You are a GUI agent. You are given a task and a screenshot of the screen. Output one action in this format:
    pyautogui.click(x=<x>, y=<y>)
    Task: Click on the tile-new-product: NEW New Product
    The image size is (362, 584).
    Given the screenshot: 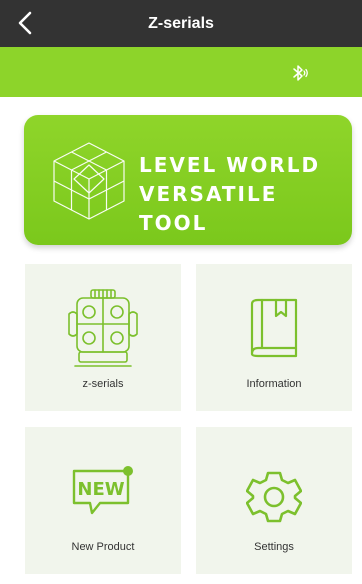 What is the action you would take?
    pyautogui.click(x=103, y=500)
    